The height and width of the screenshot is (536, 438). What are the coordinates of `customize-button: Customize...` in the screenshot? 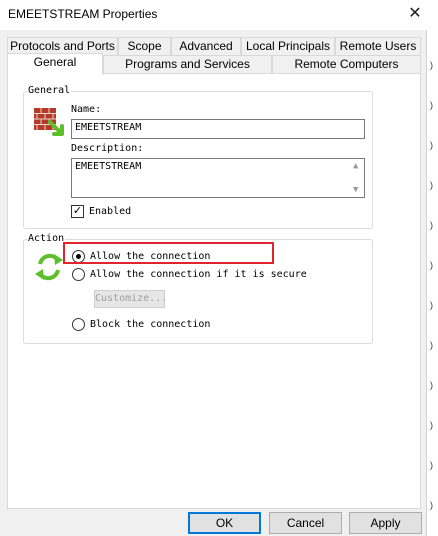 It's located at (130, 299).